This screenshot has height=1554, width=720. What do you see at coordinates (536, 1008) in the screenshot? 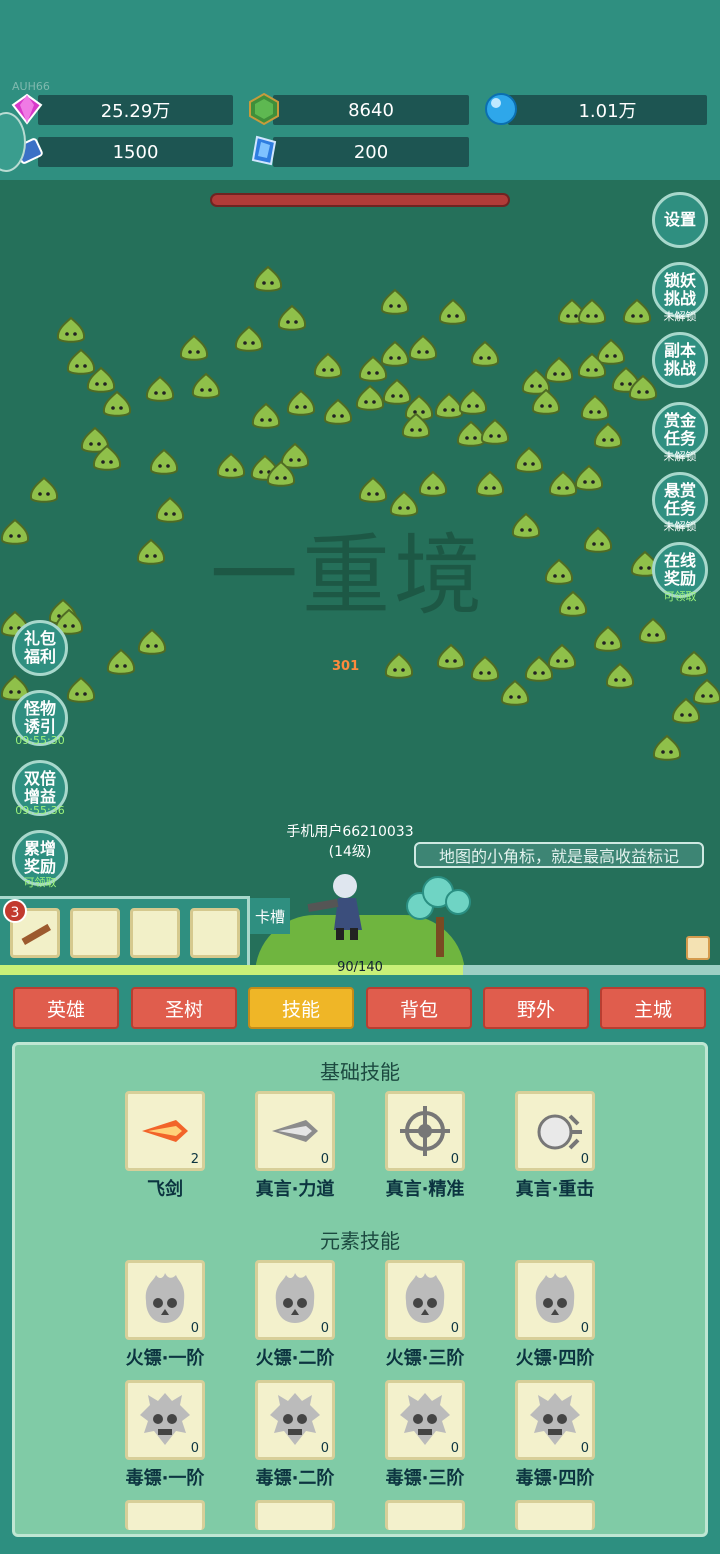
I see `tab-wild: 野外` at bounding box center [536, 1008].